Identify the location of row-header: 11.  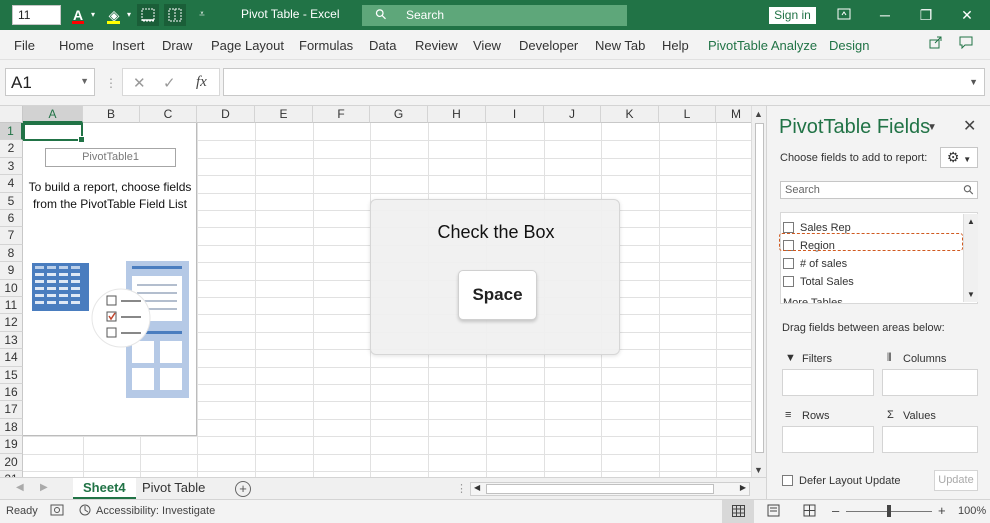
(11, 306).